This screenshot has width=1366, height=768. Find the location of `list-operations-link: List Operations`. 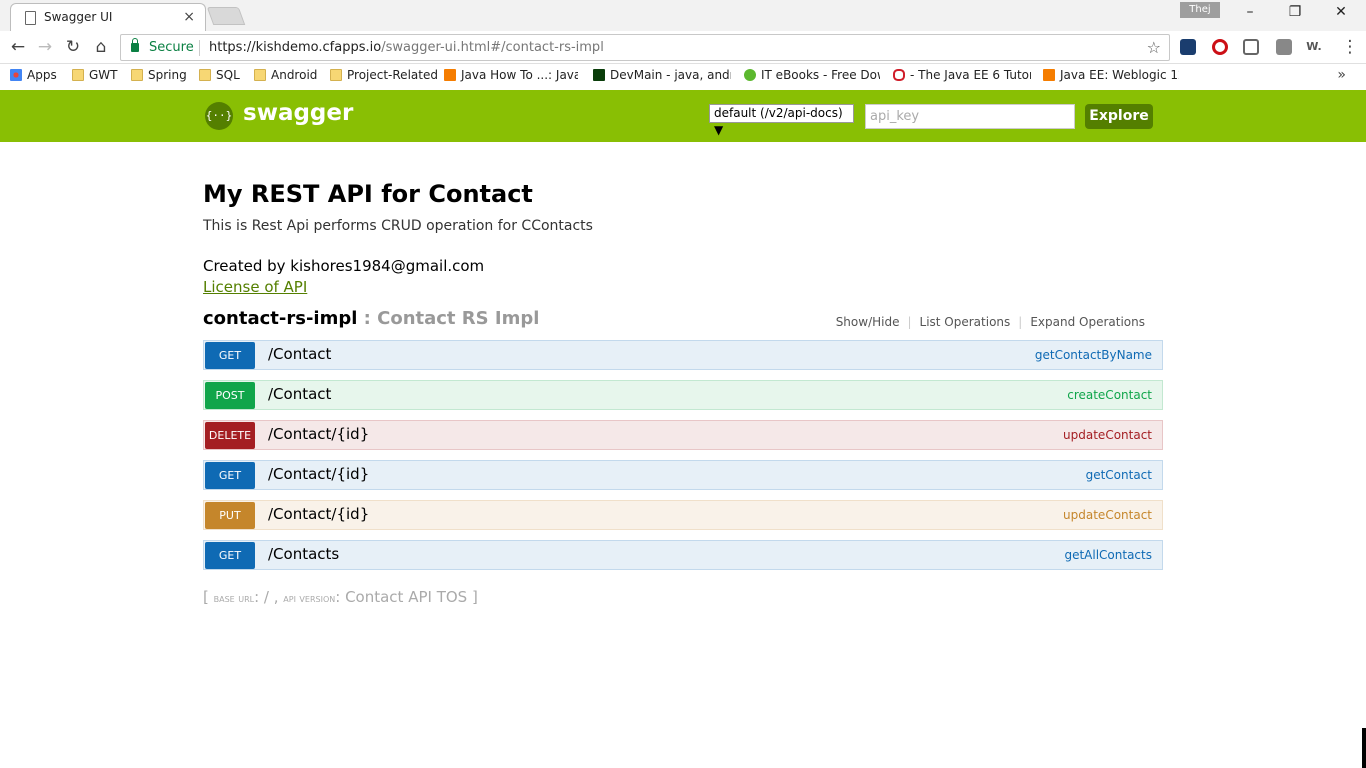

list-operations-link: List Operations is located at coordinates (965, 322).